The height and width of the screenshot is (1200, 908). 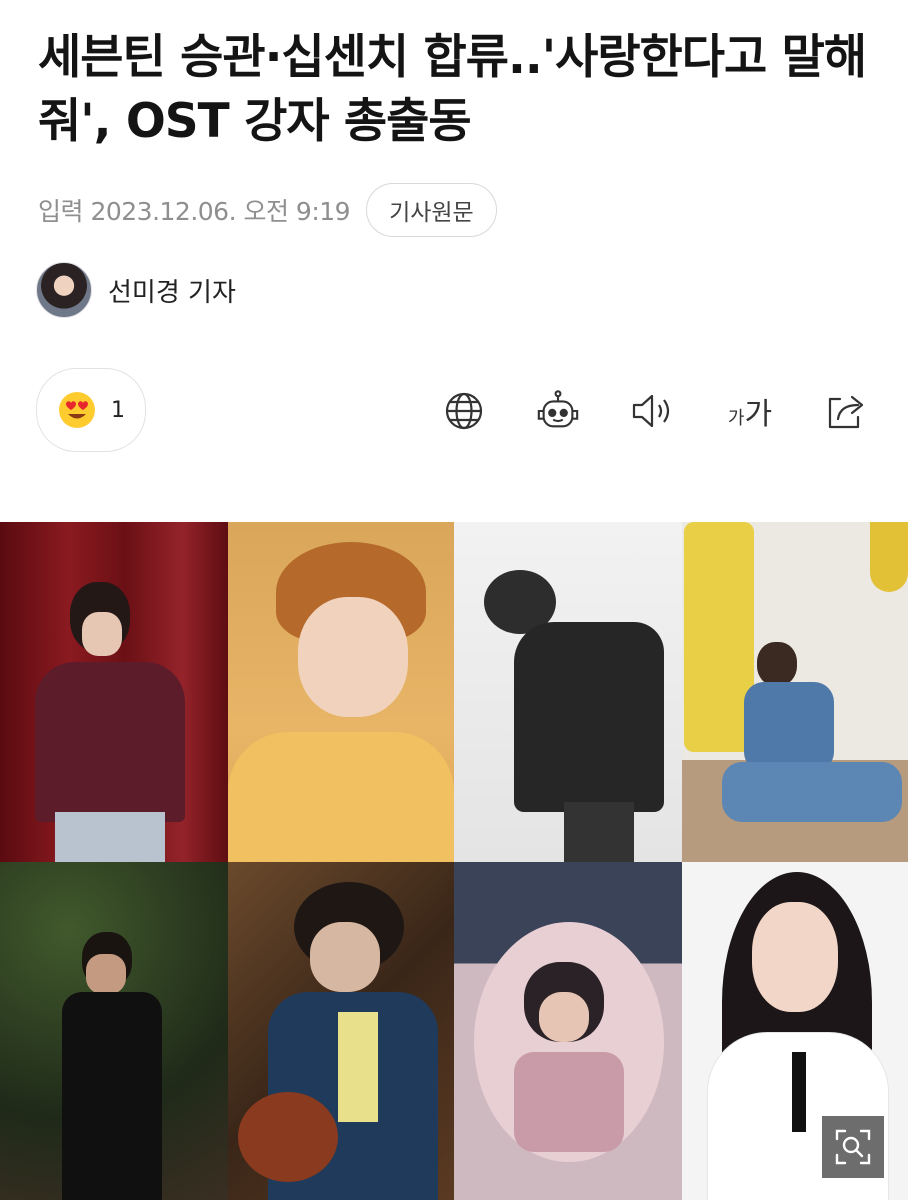 I want to click on avatar, so click(x=64, y=290).